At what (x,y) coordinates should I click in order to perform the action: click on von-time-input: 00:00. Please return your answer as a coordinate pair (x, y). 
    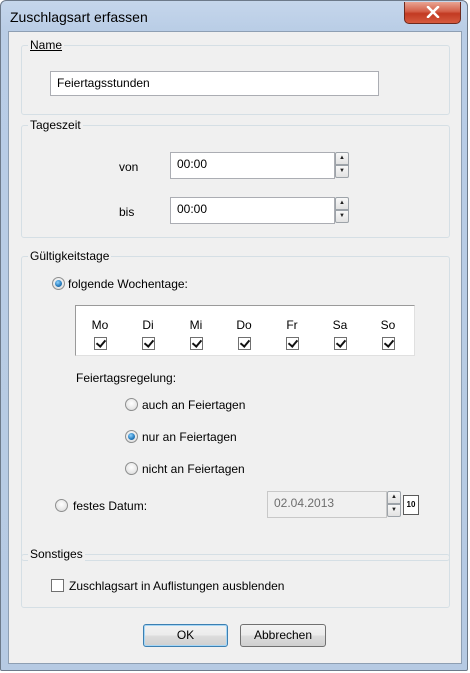
    Looking at the image, I should click on (252, 165).